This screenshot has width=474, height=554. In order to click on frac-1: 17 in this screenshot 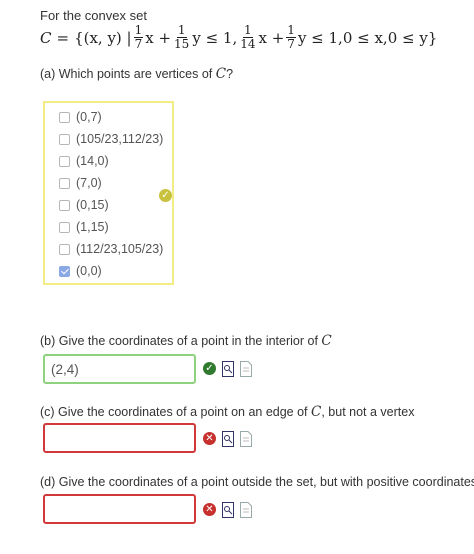, I will do `click(138, 37)`.